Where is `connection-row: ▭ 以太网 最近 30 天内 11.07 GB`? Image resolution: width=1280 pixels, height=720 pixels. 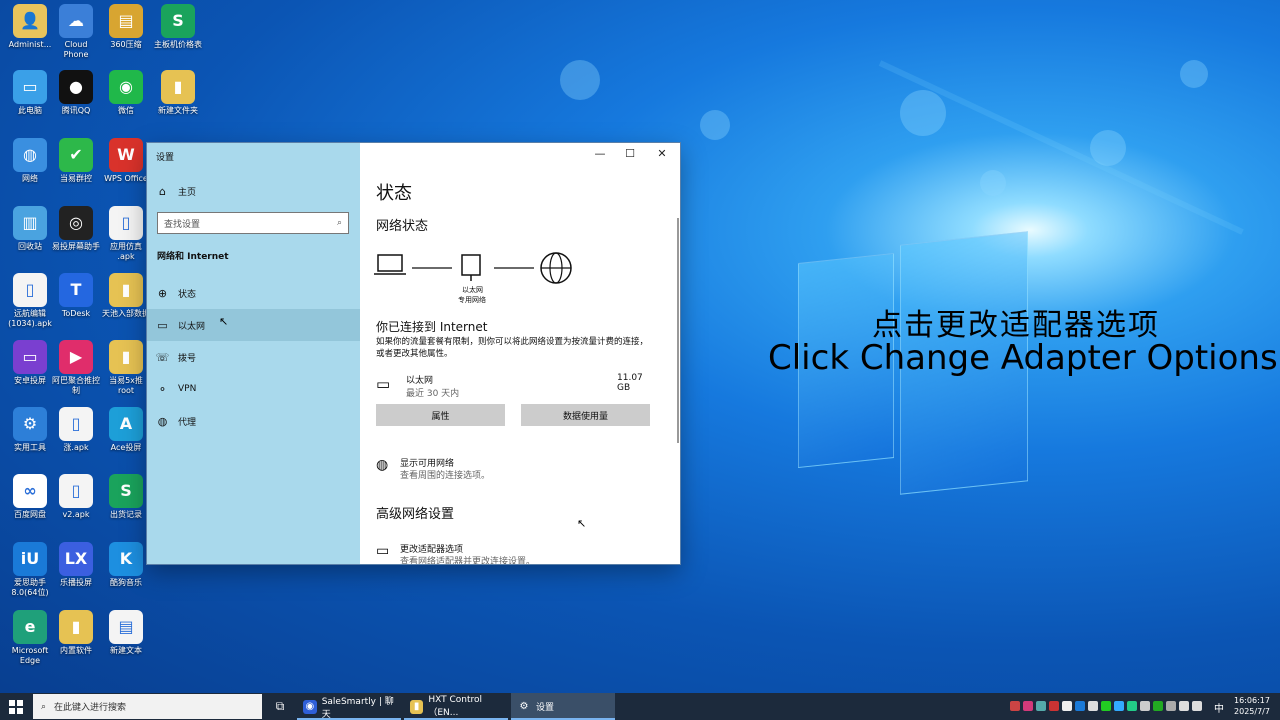 connection-row: ▭ 以太网 最近 30 天内 11.07 GB is located at coordinates (516, 386).